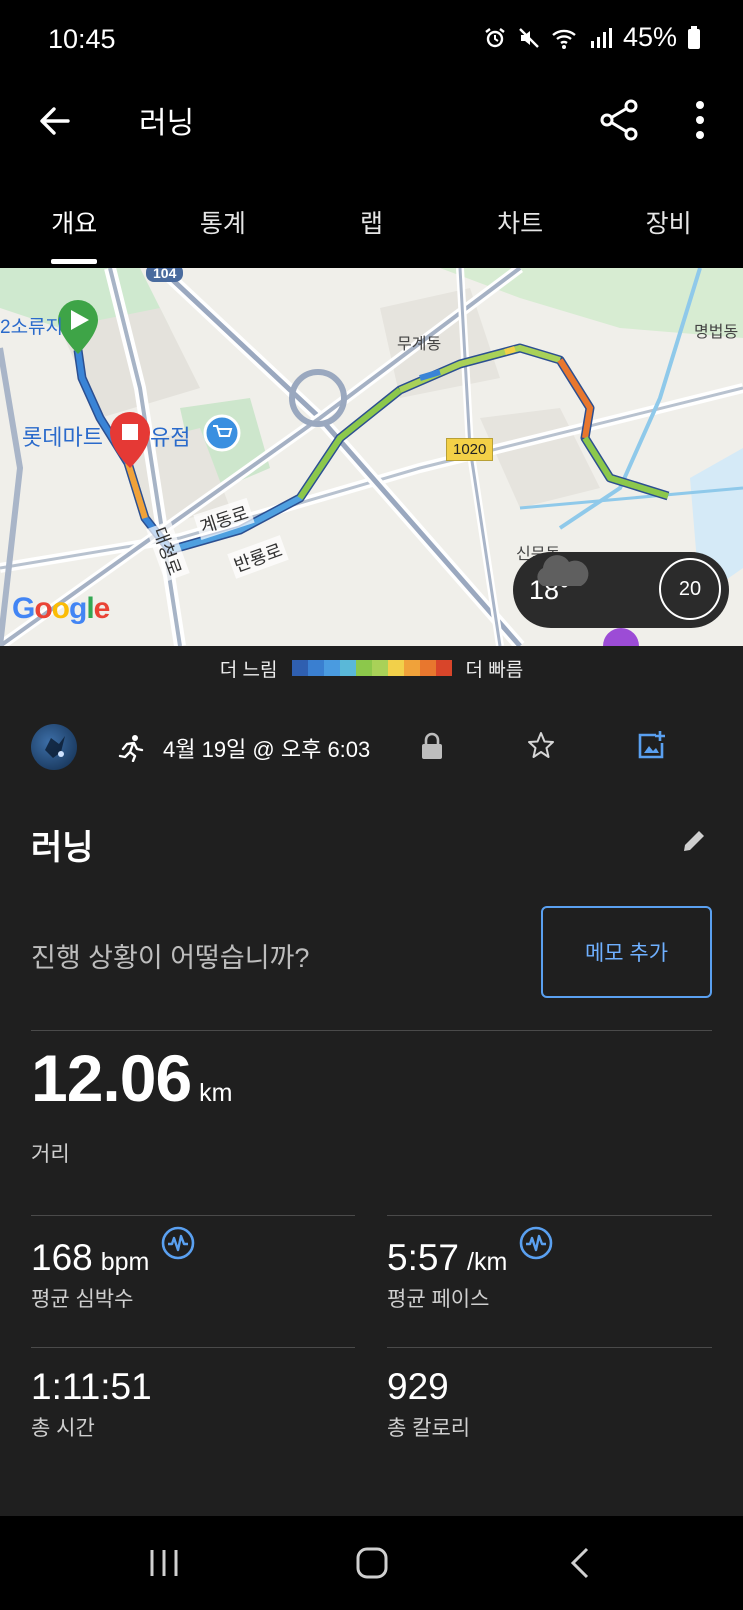 The height and width of the screenshot is (1610, 743). I want to click on tab-gear: 장비, so click(668, 226).